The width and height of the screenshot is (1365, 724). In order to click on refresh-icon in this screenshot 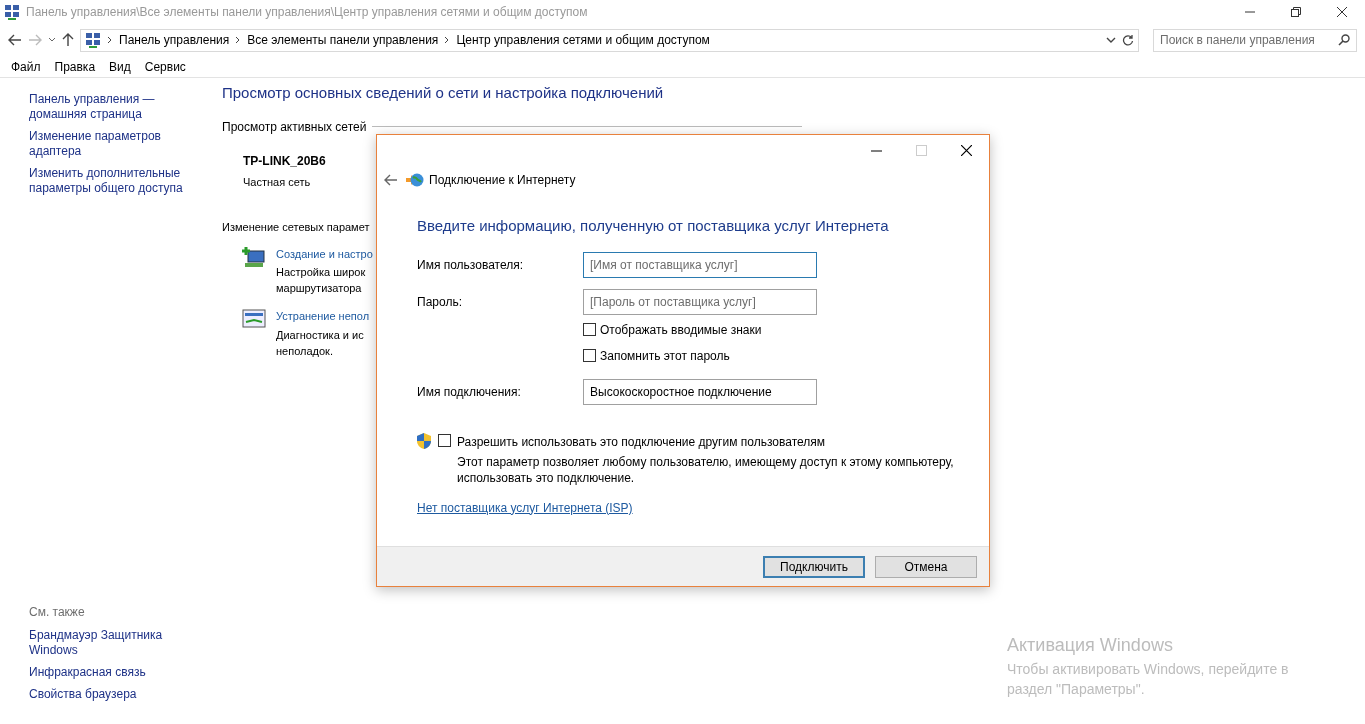, I will do `click(1128, 40)`.